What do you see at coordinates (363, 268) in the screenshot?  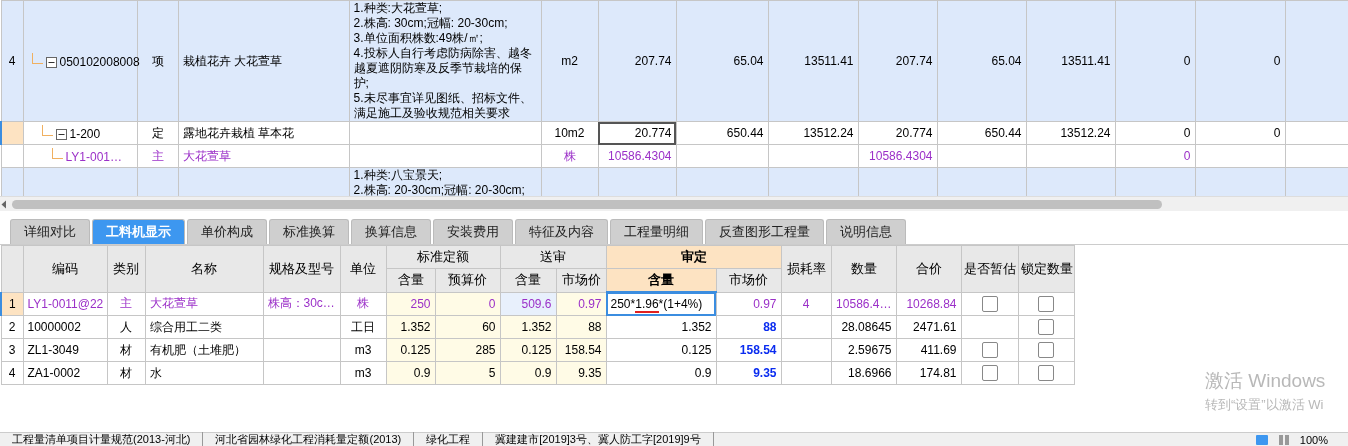 I see `column-header: 单位` at bounding box center [363, 268].